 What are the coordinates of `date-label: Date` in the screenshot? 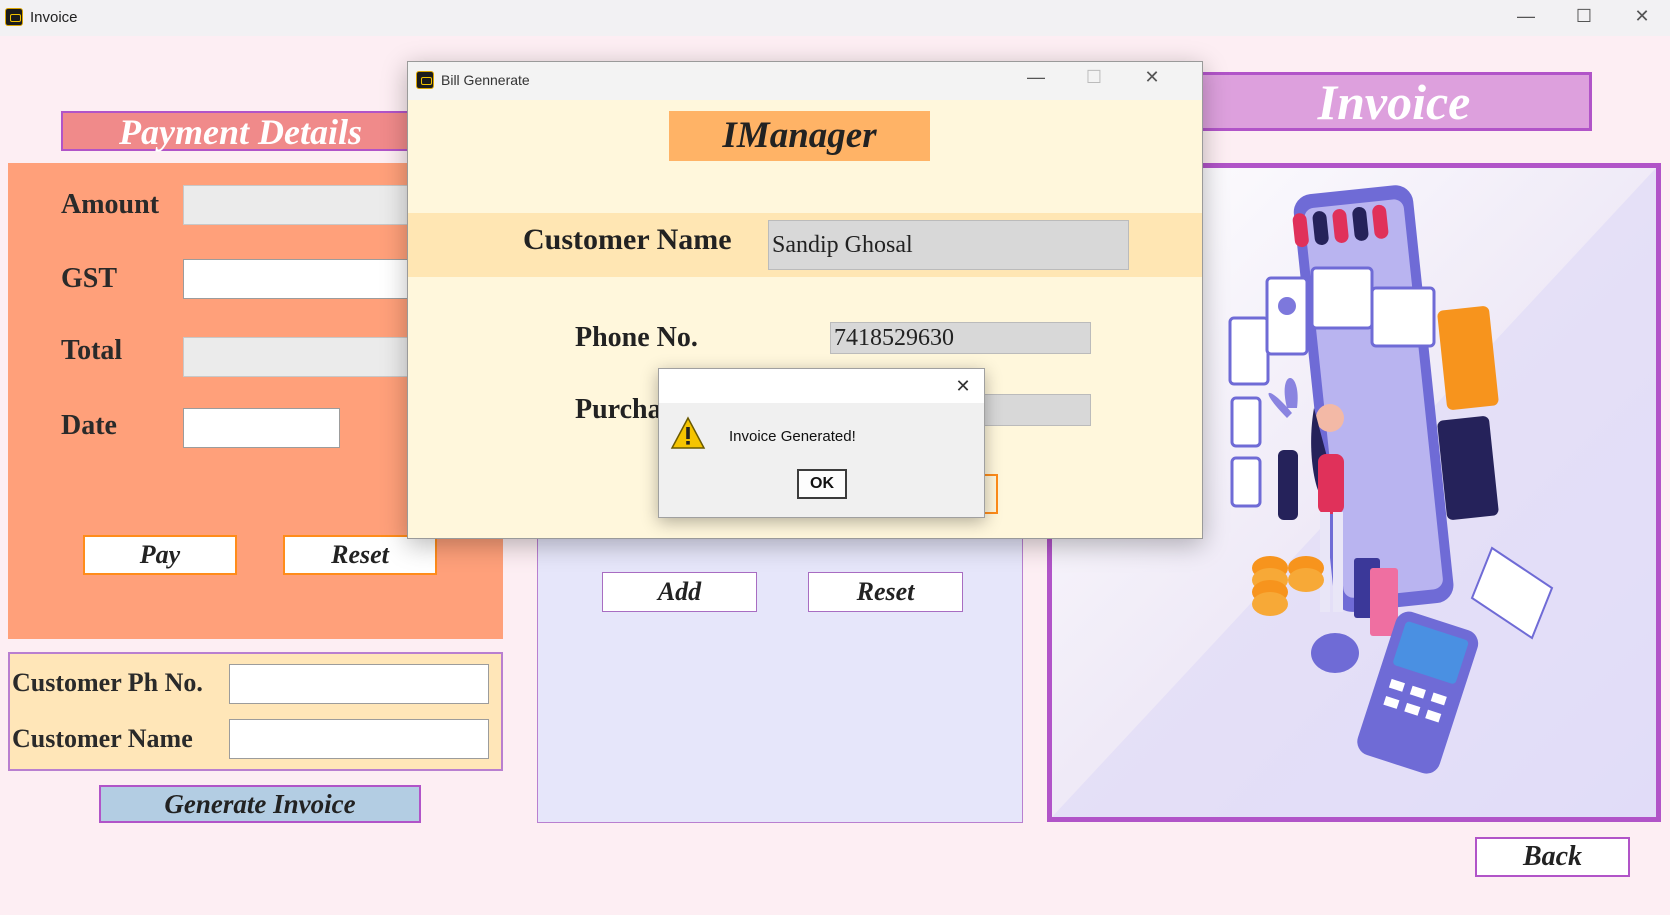 It's located at (89, 425).